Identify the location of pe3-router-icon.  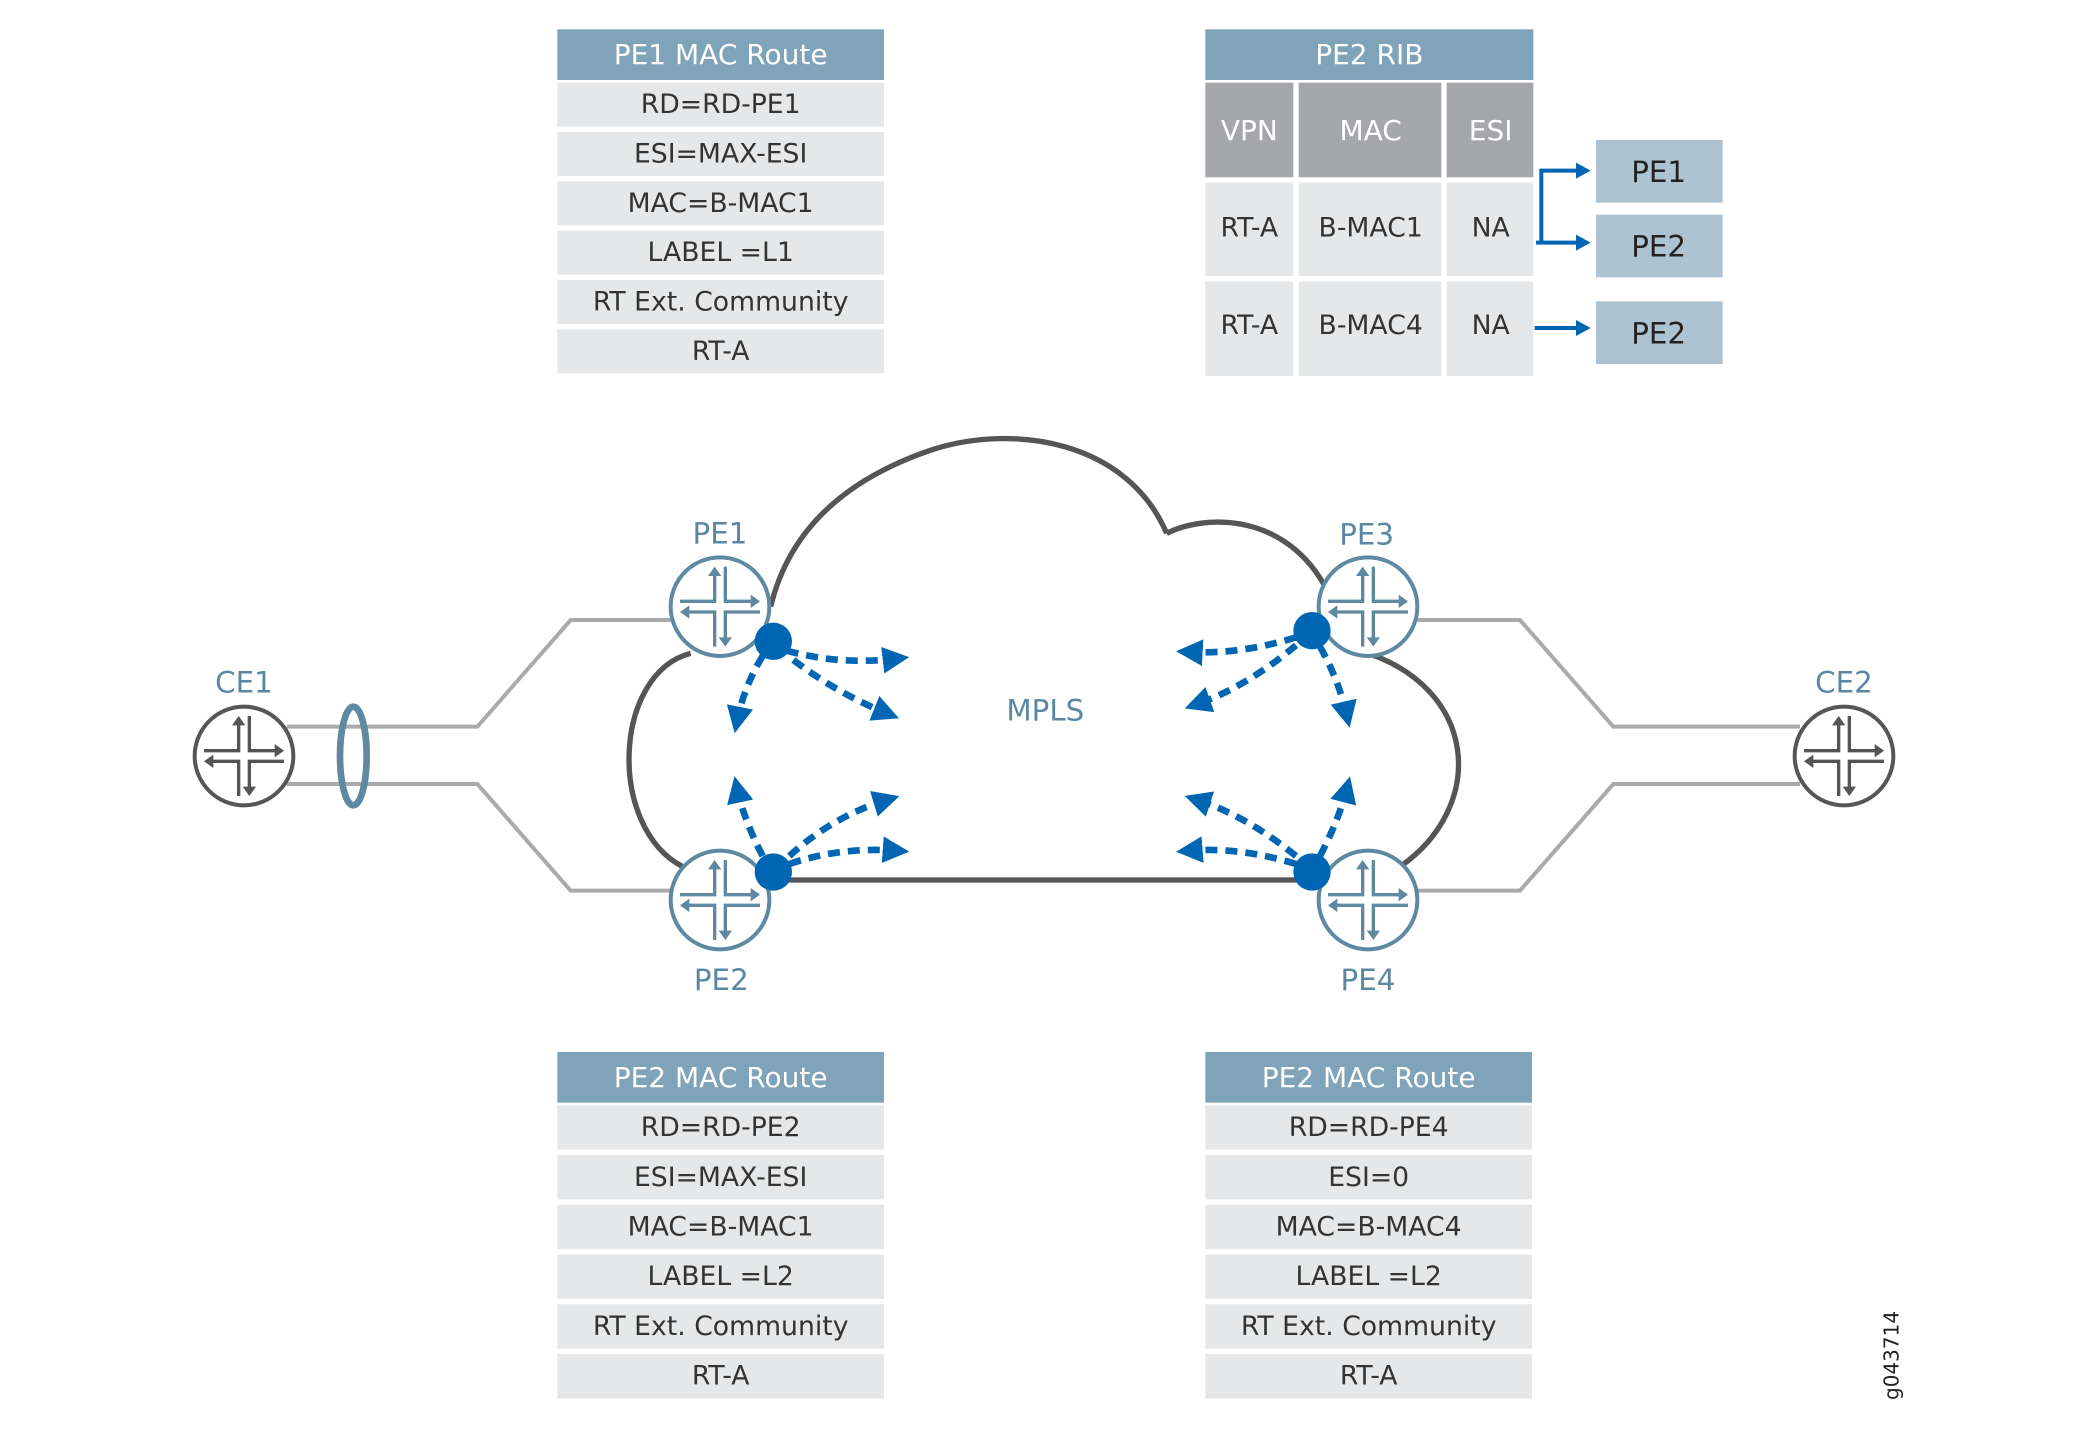
(1368, 606).